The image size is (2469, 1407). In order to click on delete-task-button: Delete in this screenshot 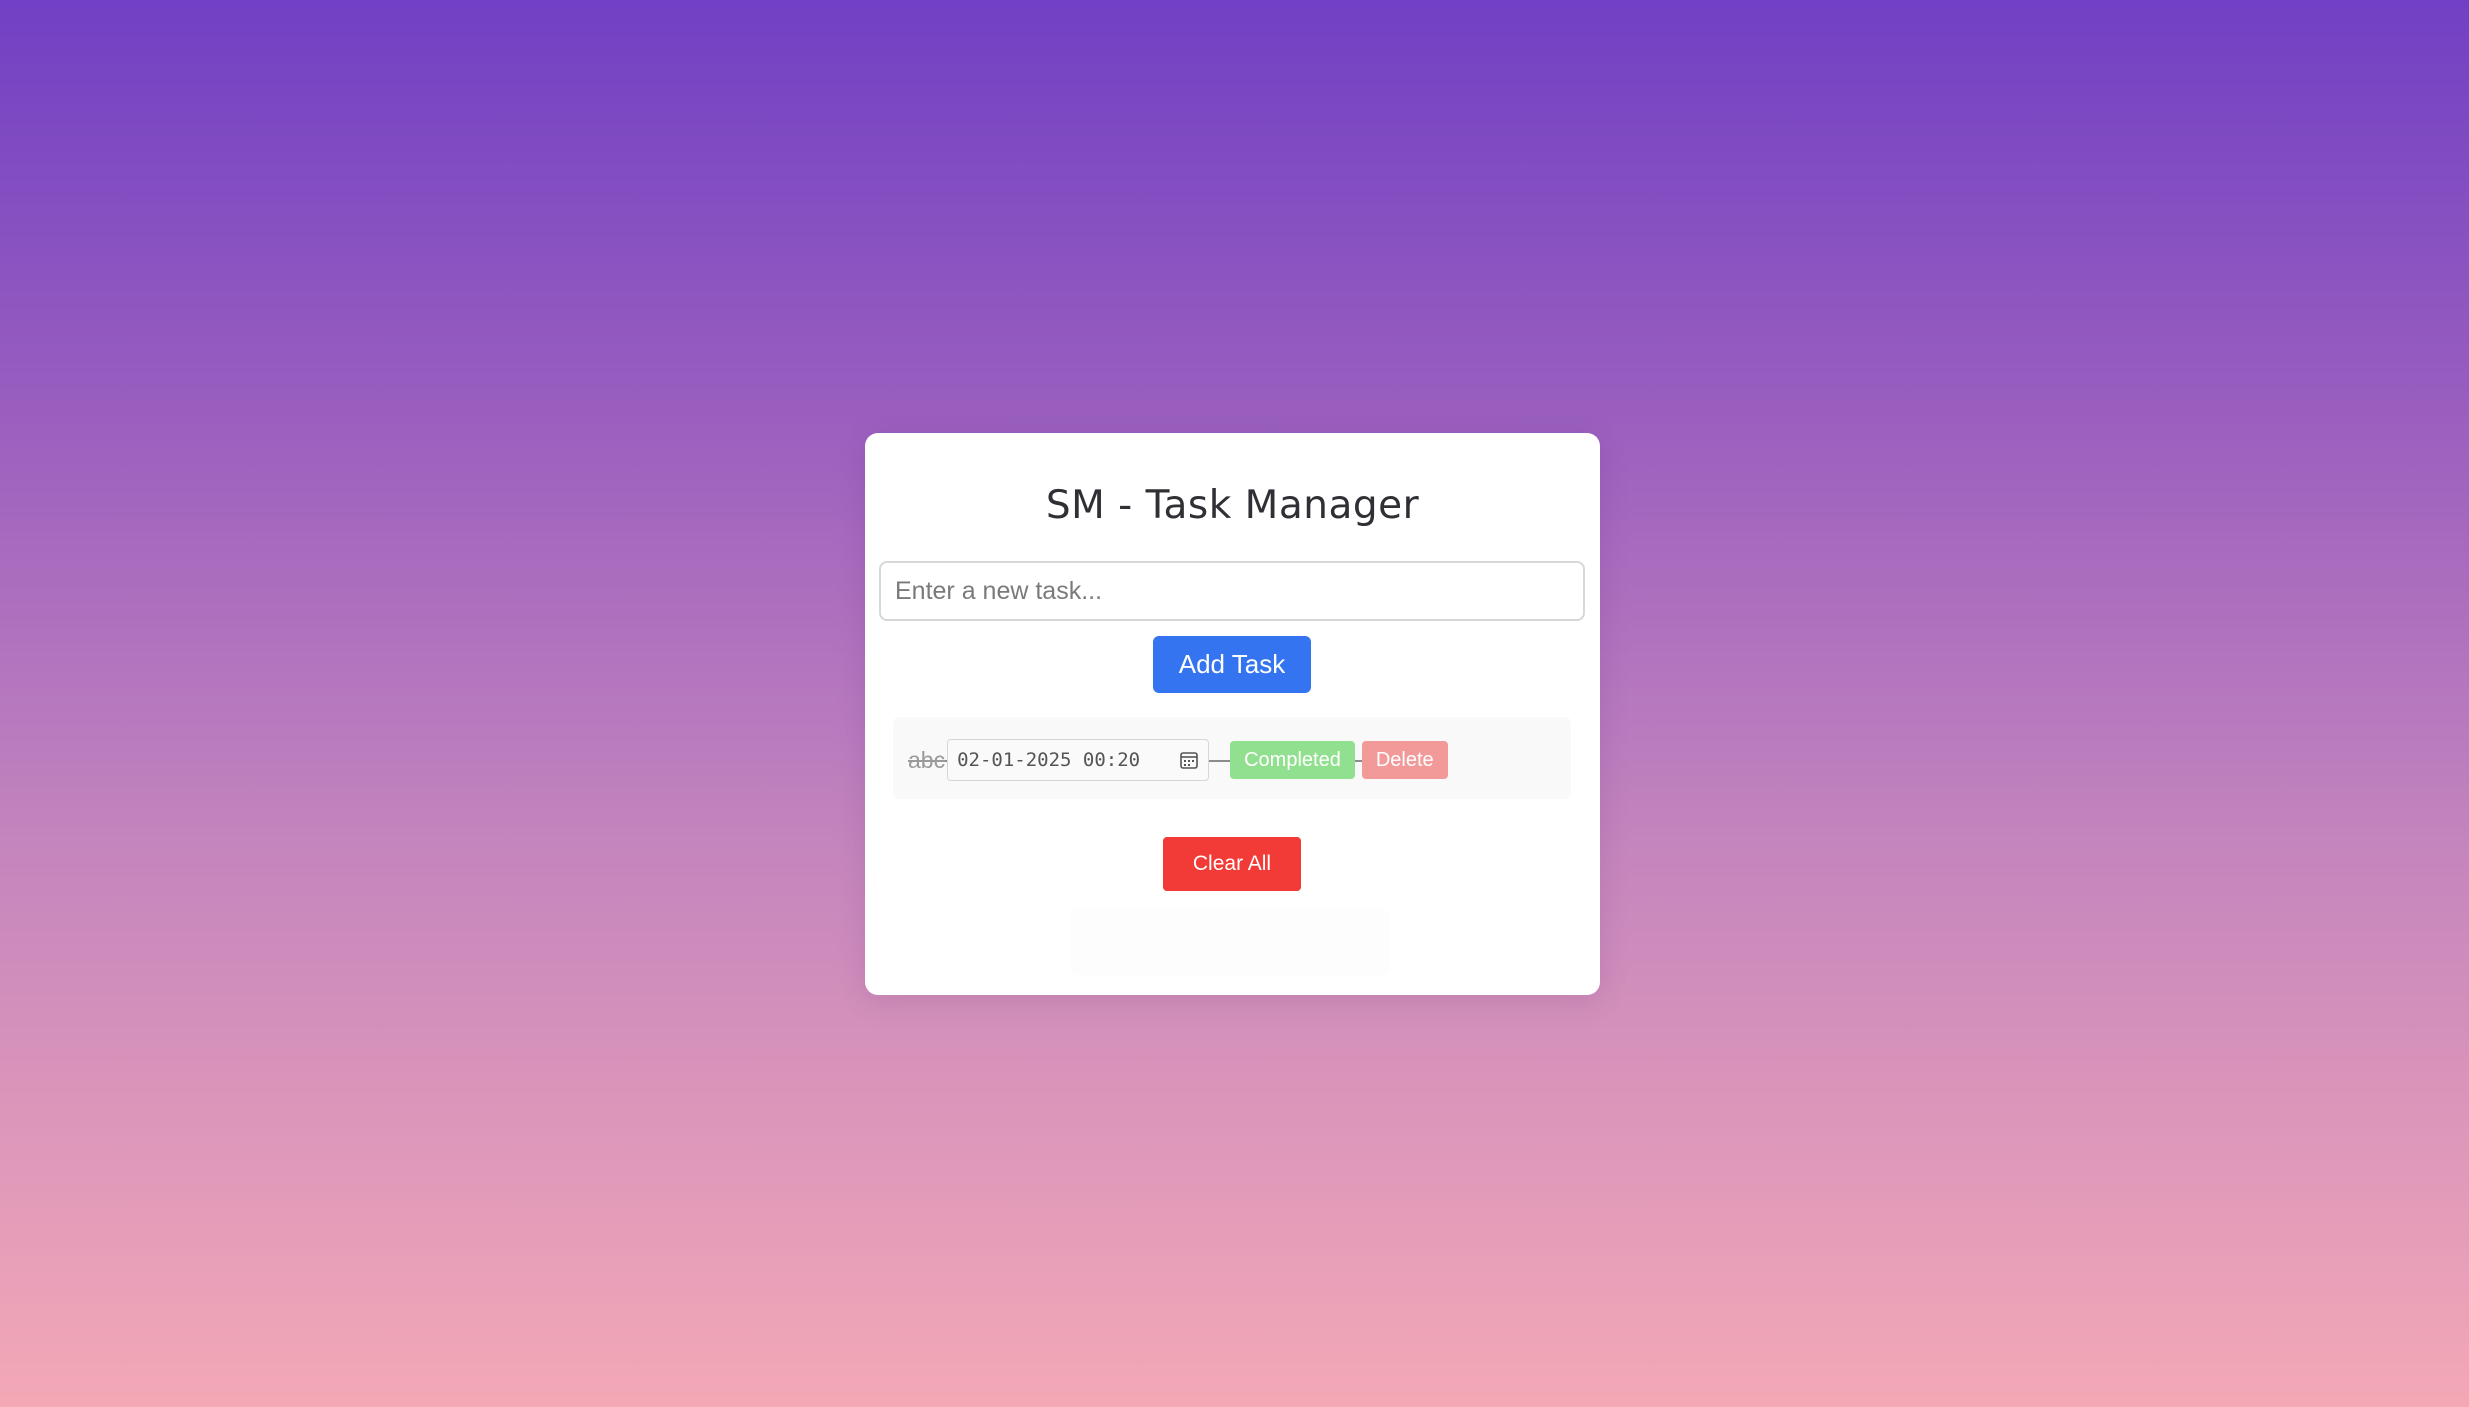, I will do `click(1404, 760)`.